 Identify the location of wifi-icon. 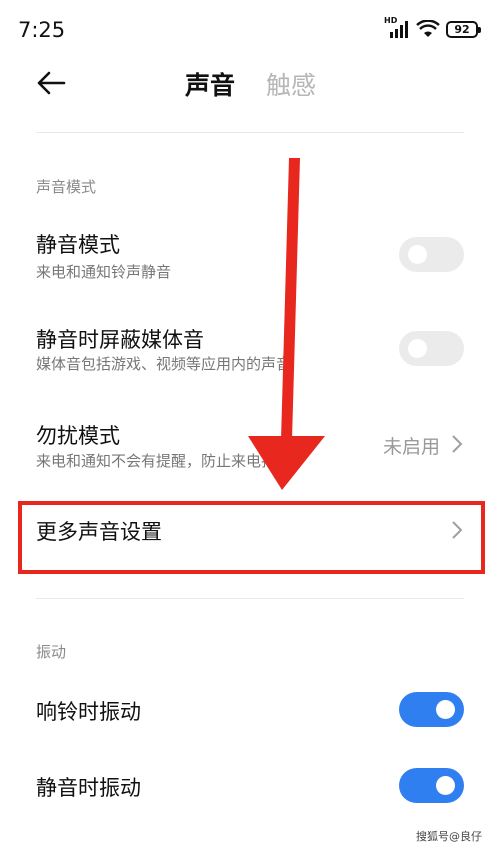
(428, 28).